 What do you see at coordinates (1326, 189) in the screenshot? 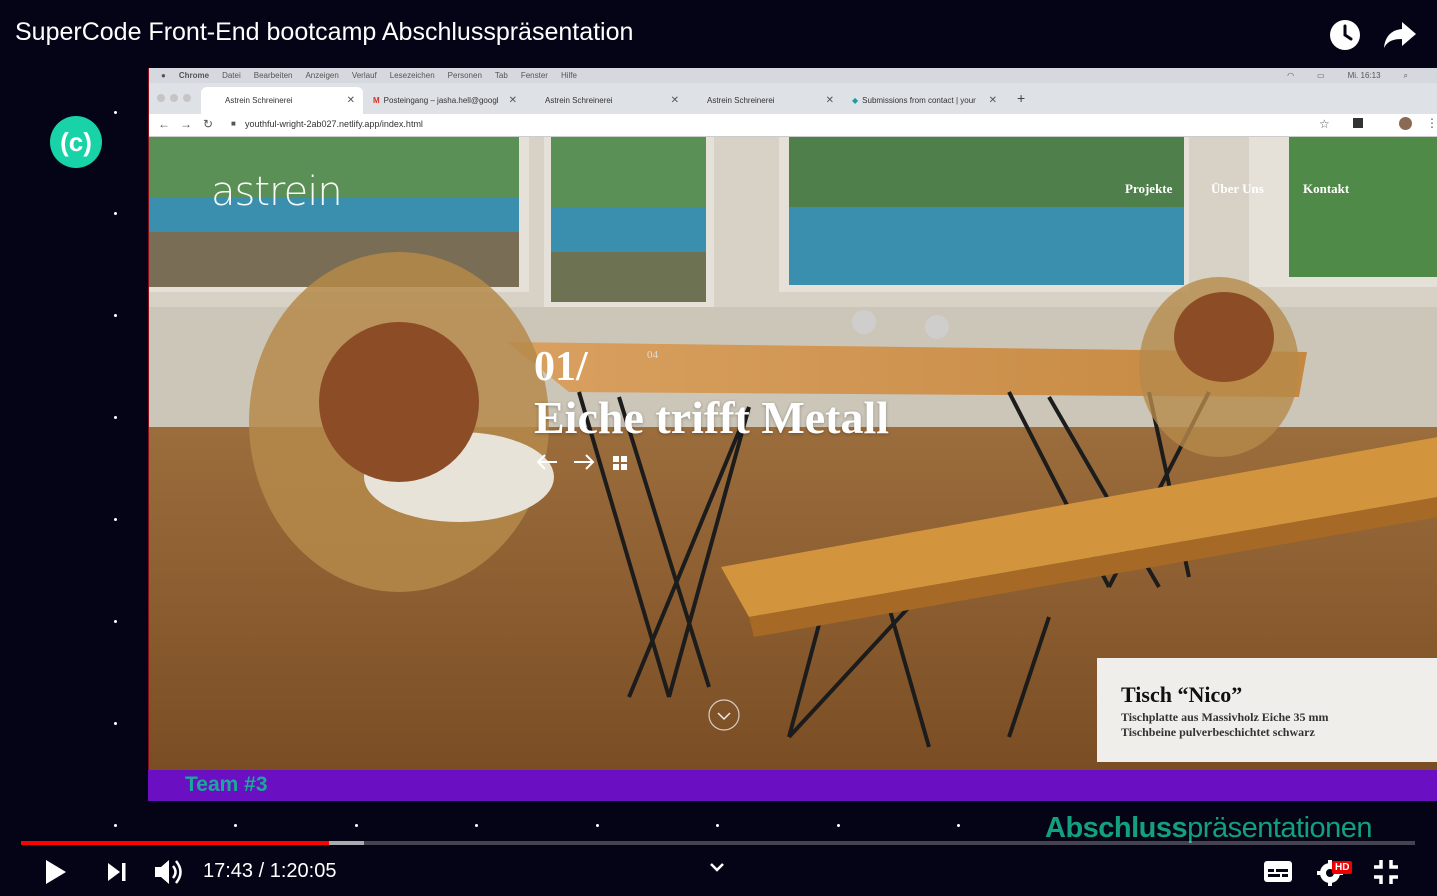
I see `nav-link-kontakt: Kontakt` at bounding box center [1326, 189].